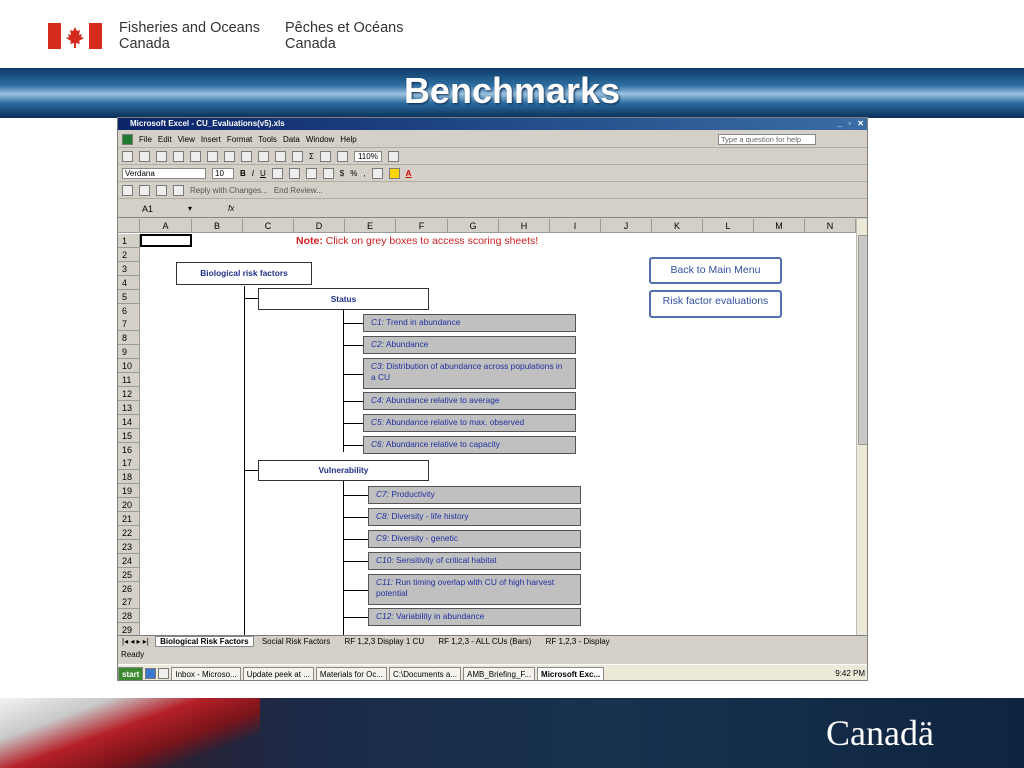 The height and width of the screenshot is (768, 1024). What do you see at coordinates (267, 139) in the screenshot?
I see `menu-tools: Tools` at bounding box center [267, 139].